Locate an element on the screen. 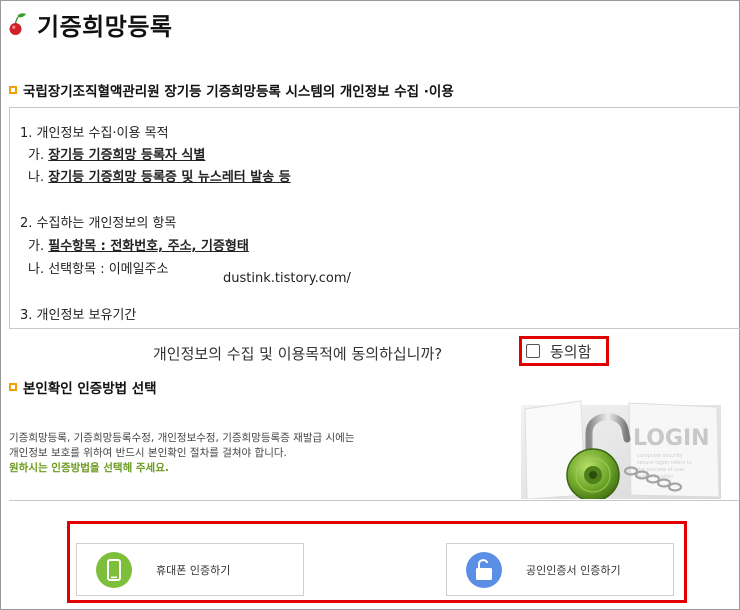 The image size is (740, 610). terms-item2-a: 가. 필수항목 : 전화번호, 주소, 기증형태 is located at coordinates (138, 244).